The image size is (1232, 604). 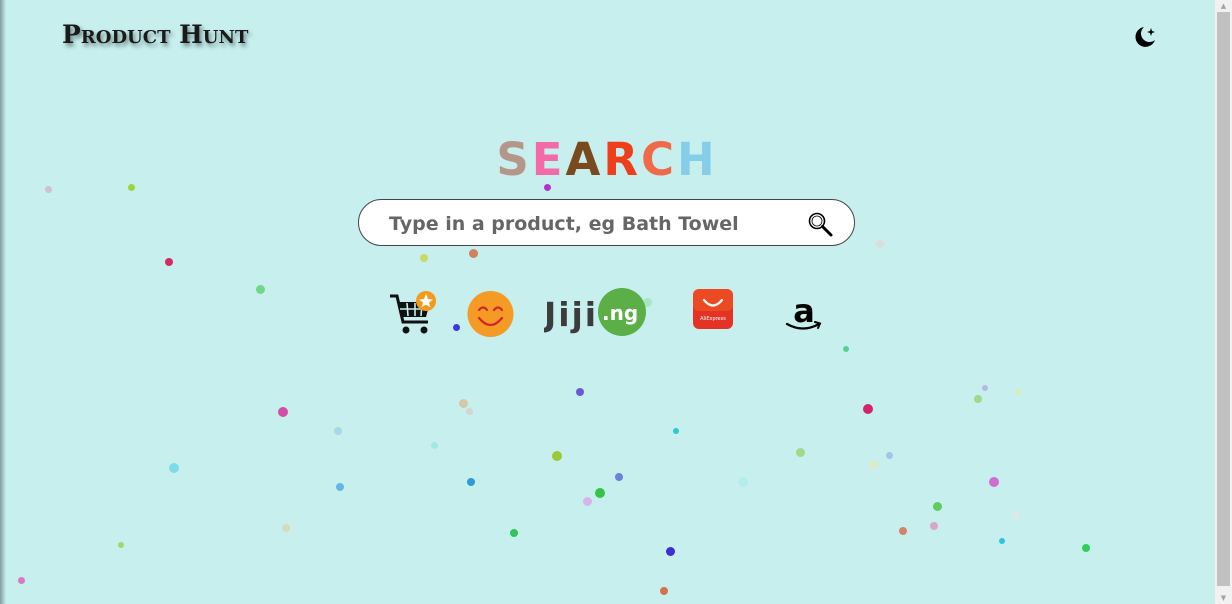 I want to click on amazon-store-link: a, so click(x=804, y=313).